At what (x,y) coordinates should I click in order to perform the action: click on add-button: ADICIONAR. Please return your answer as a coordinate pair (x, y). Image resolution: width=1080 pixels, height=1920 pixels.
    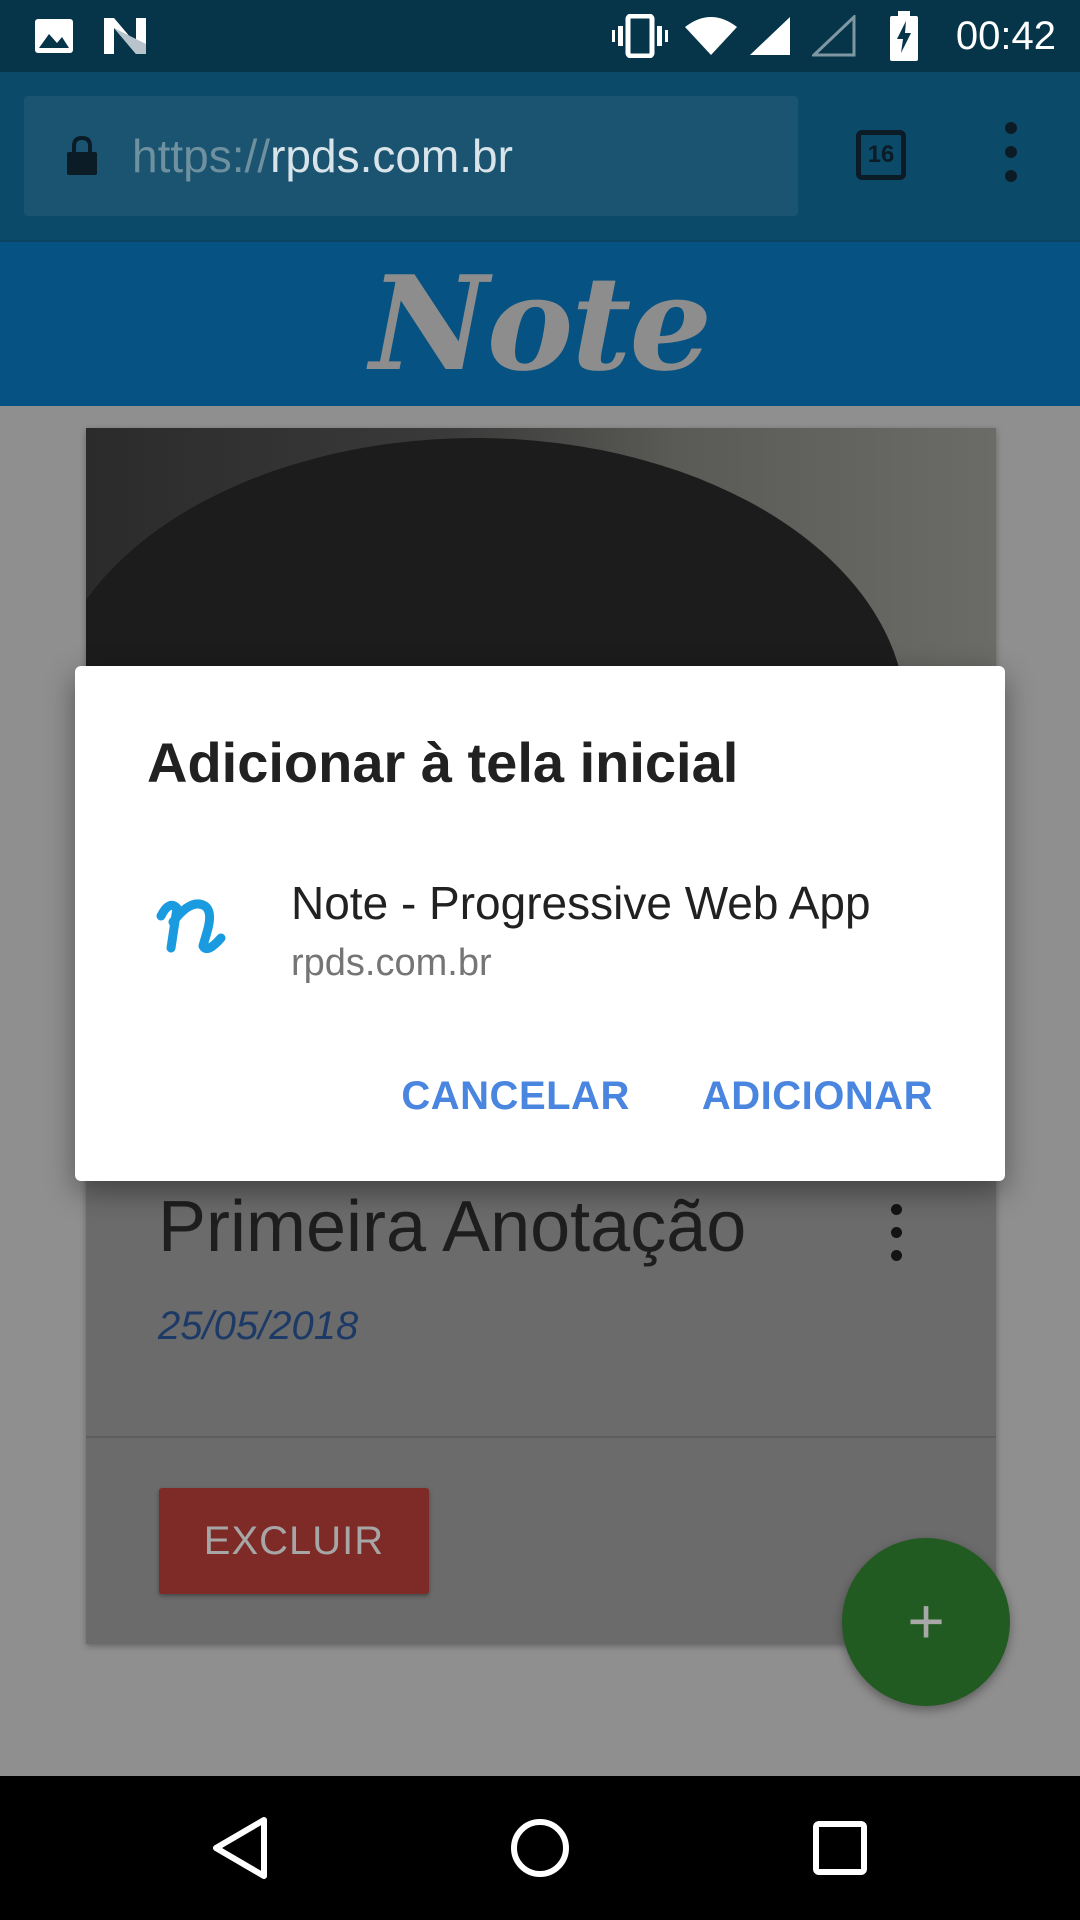
    Looking at the image, I should click on (817, 1096).